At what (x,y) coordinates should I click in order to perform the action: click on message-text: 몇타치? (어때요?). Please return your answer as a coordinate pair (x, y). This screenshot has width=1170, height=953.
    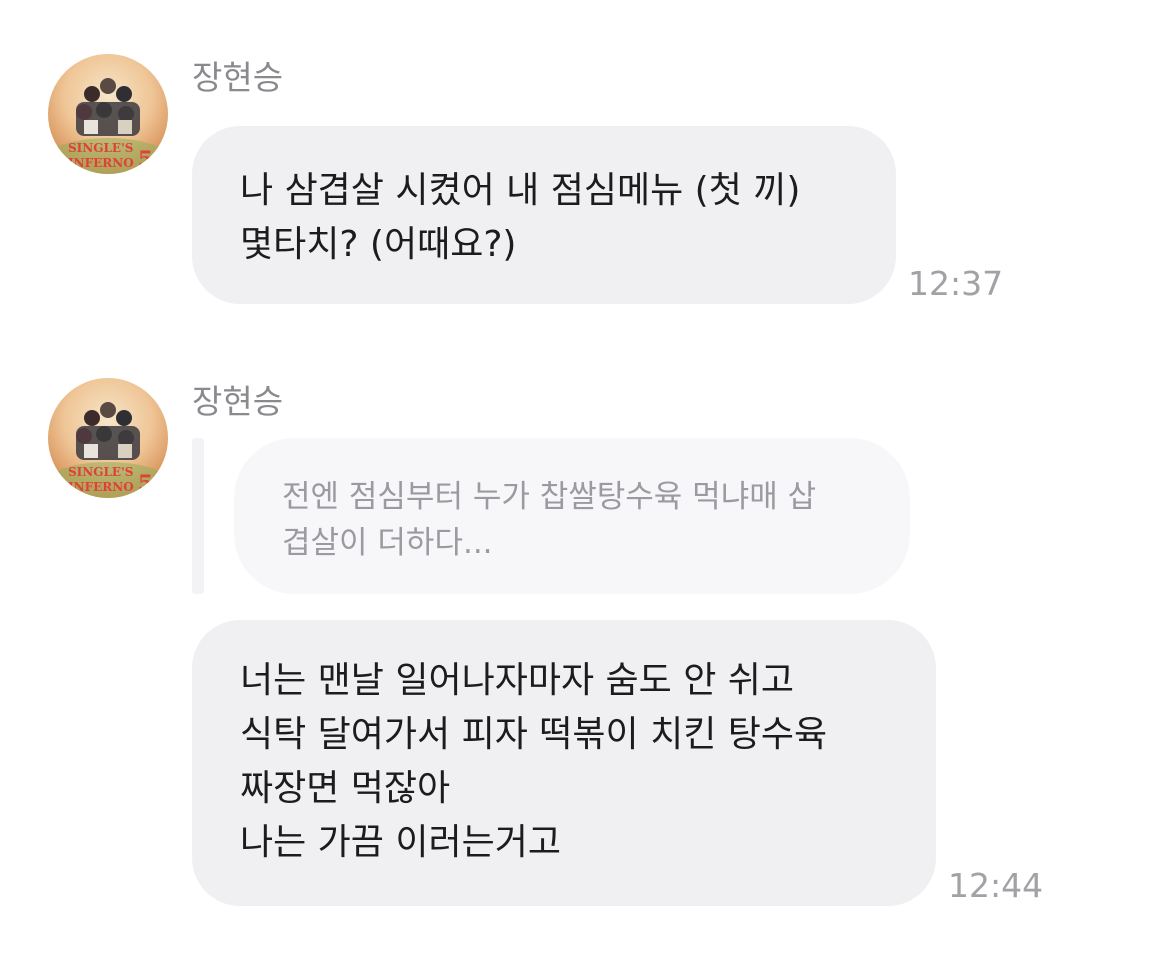
    Looking at the image, I should click on (378, 244).